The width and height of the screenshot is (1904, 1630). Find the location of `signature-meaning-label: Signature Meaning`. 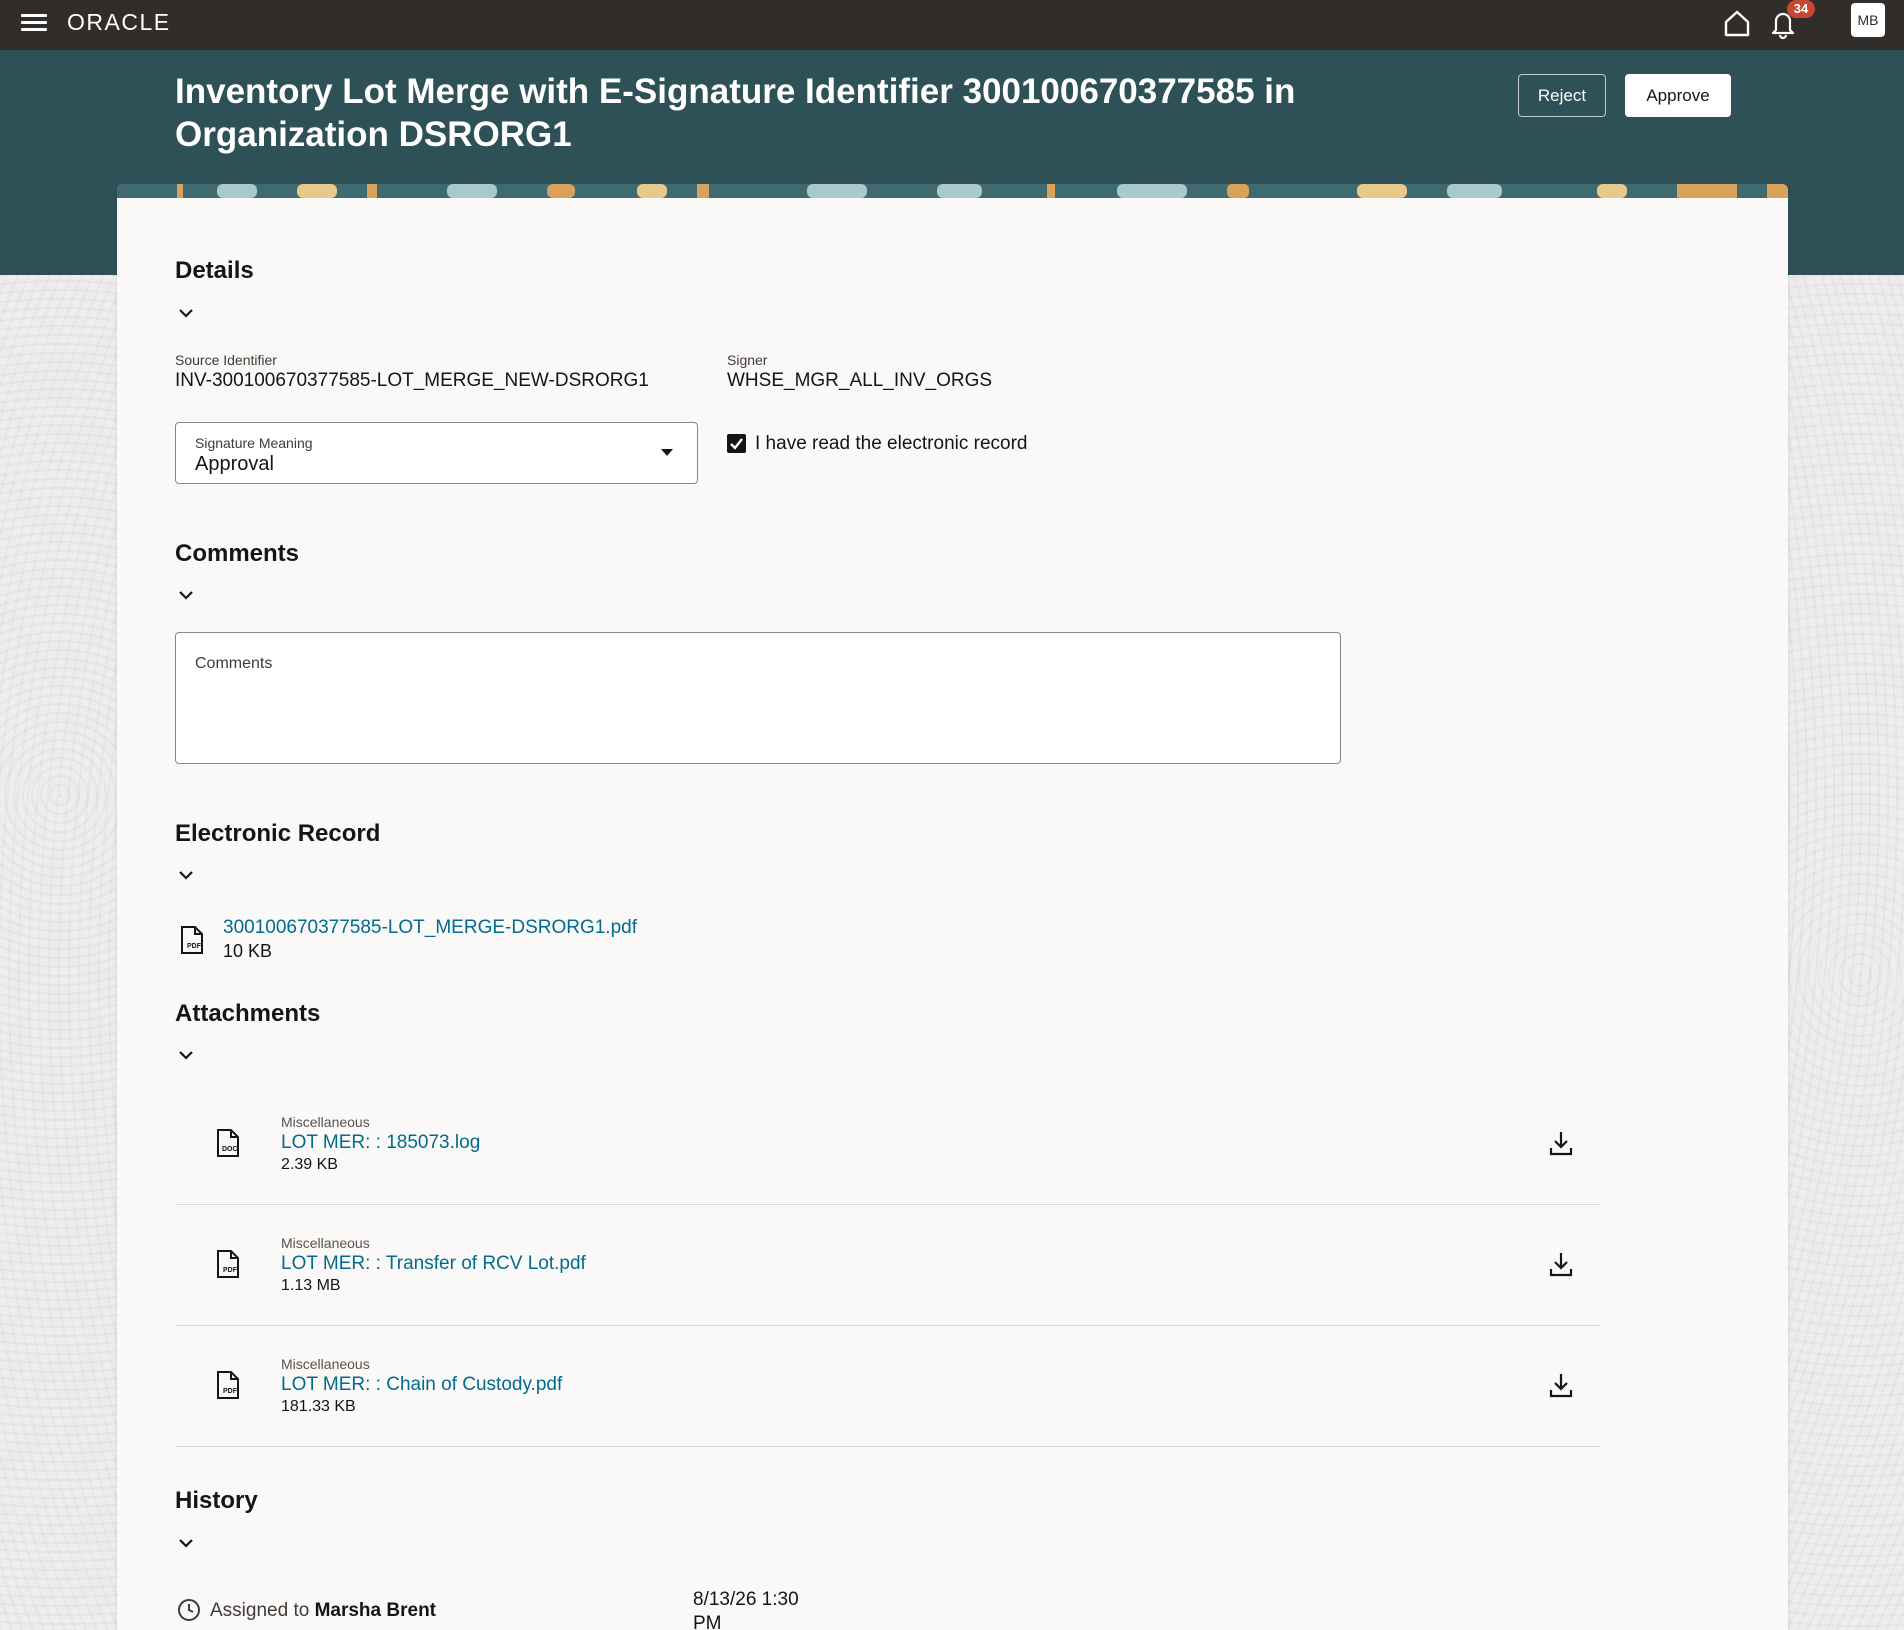

signature-meaning-label: Signature Meaning is located at coordinates (254, 443).